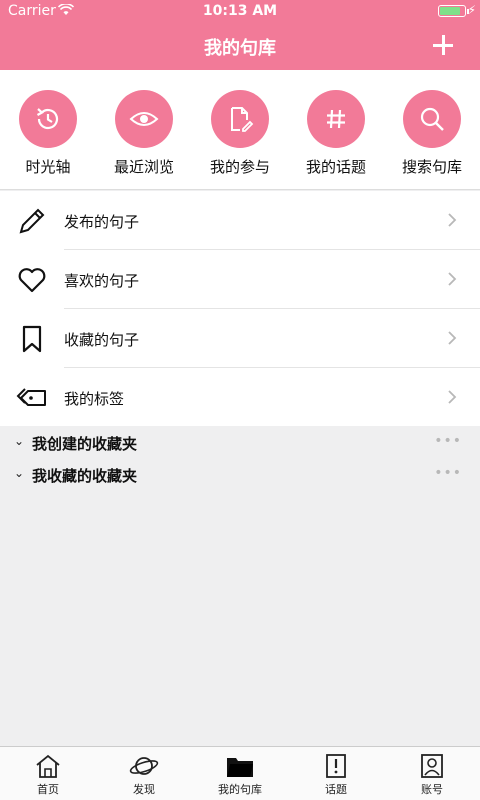 The height and width of the screenshot is (800, 480). I want to click on quick-action-recent: 最近浏览, so click(144, 133).